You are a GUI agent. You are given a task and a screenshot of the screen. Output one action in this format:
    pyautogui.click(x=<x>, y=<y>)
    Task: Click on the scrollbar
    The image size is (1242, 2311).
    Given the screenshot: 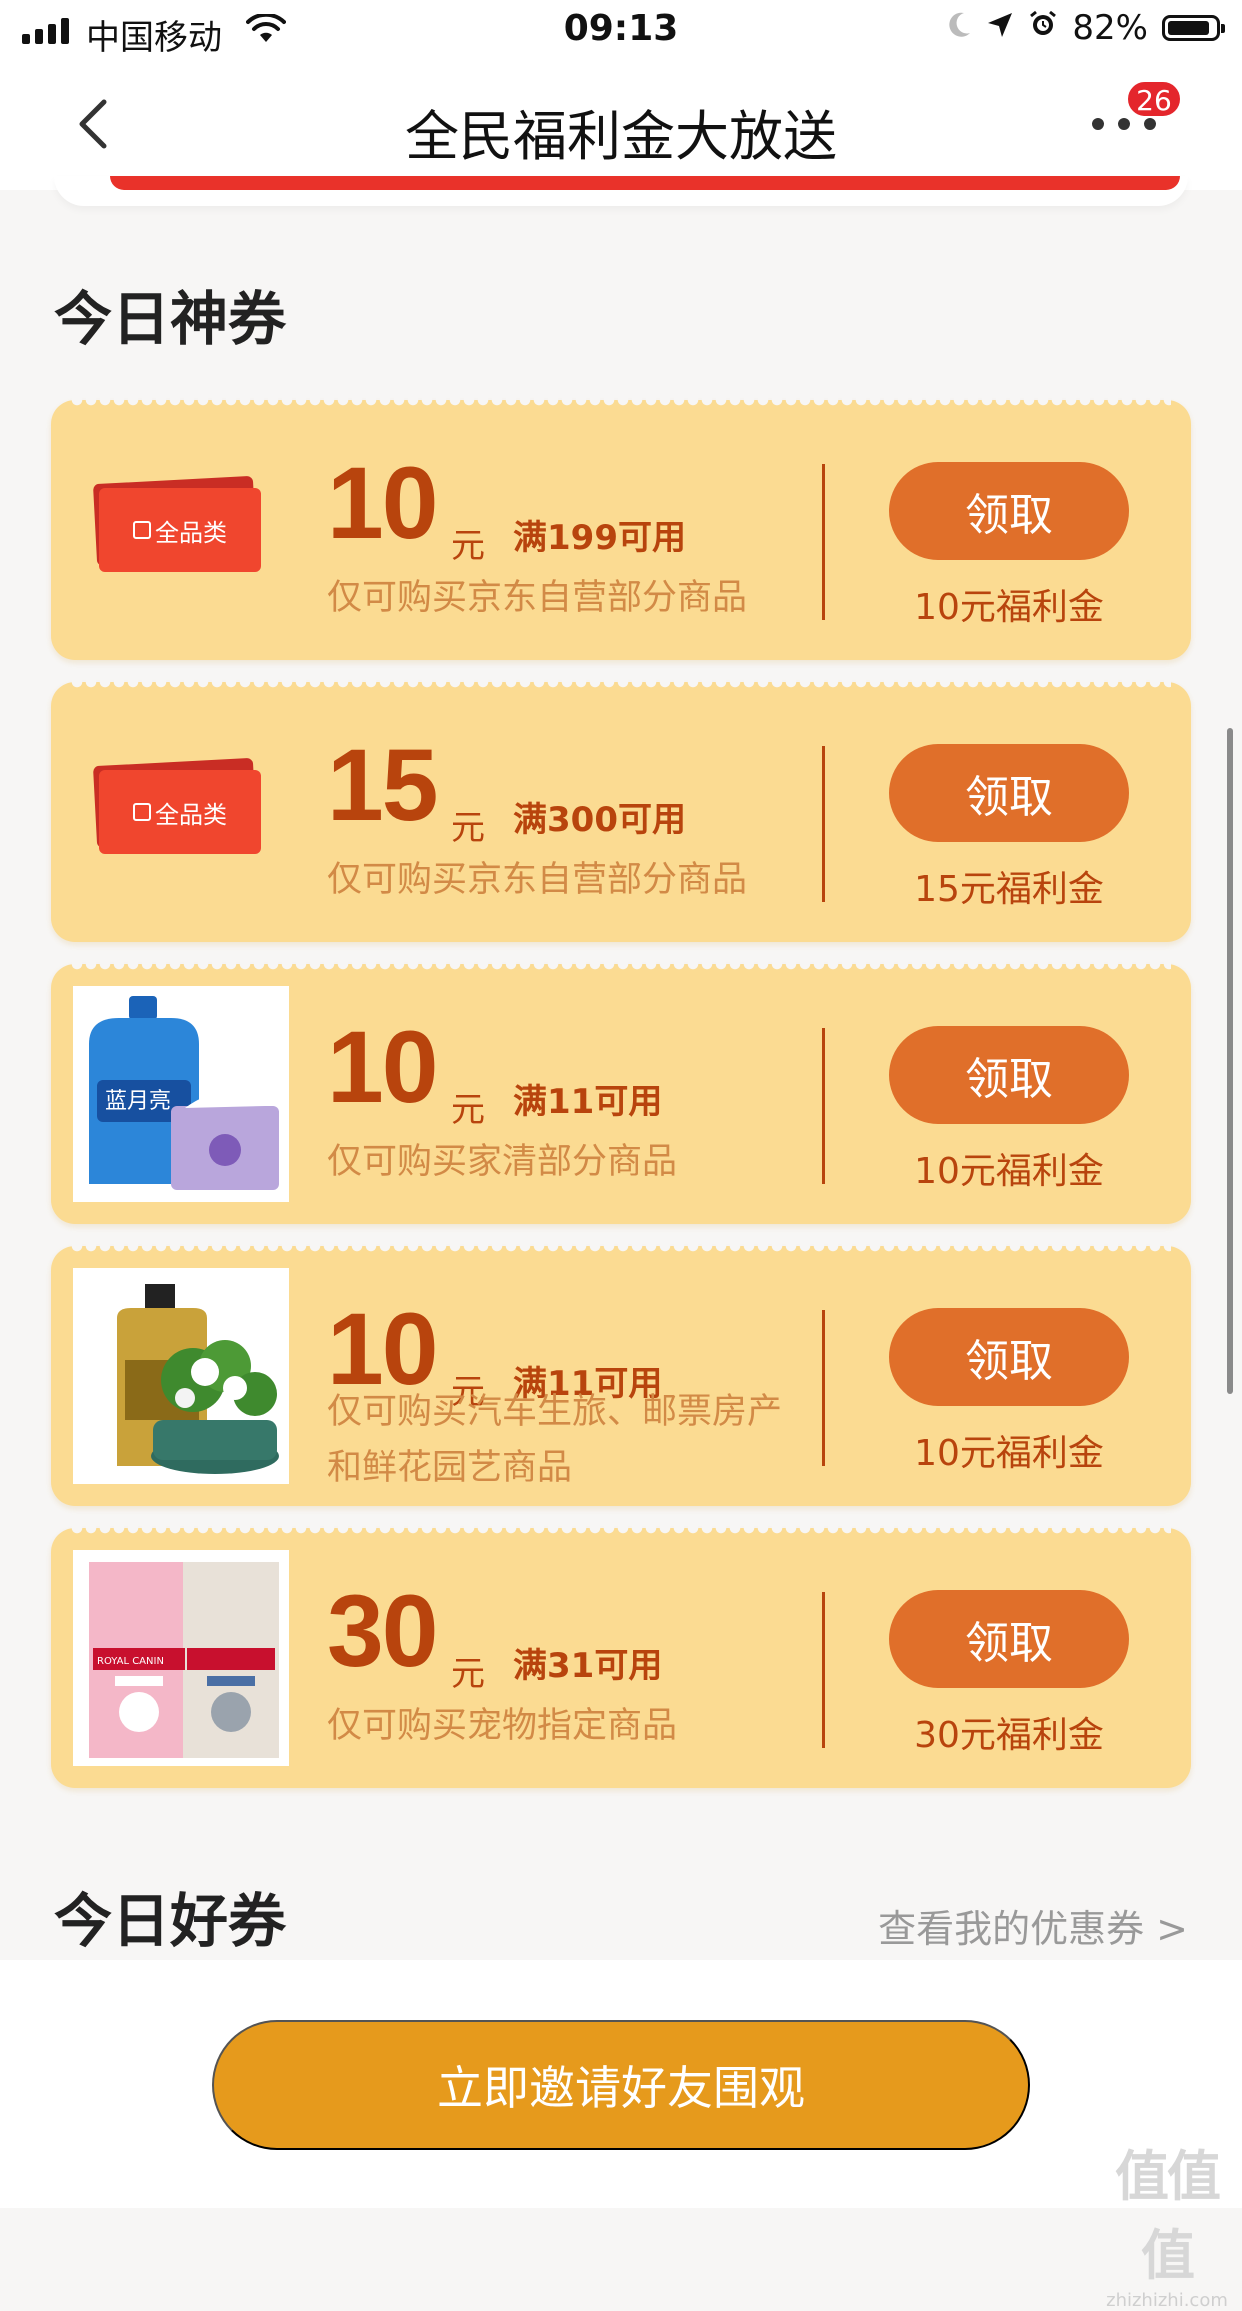 What is the action you would take?
    pyautogui.click(x=1230, y=1061)
    